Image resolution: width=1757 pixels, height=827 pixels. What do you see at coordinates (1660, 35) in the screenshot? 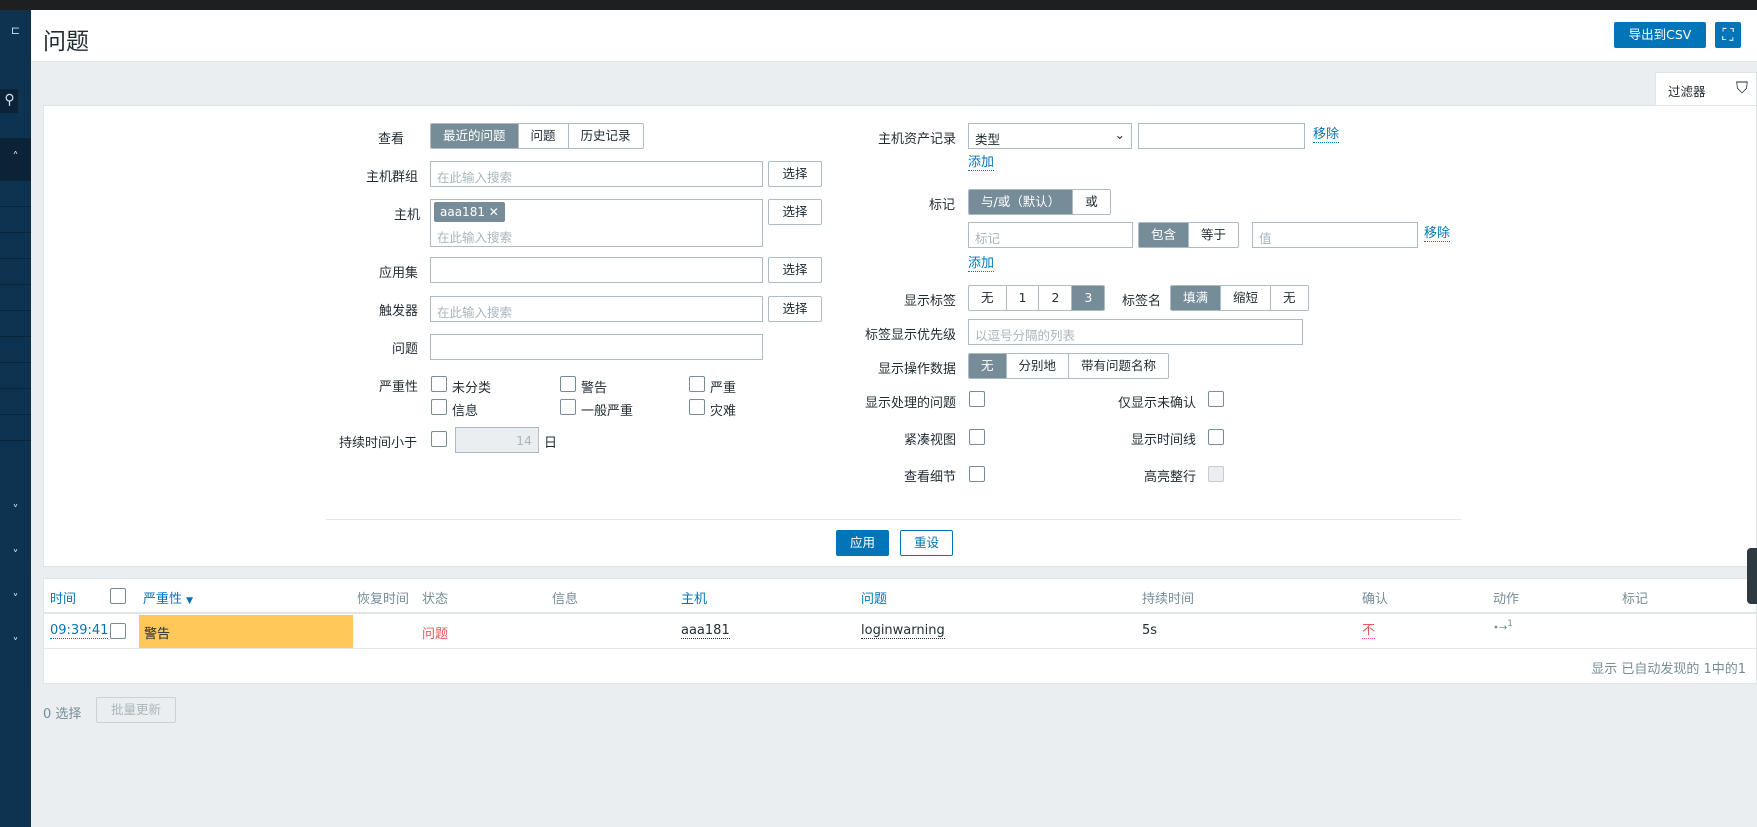
I see `export-csv-button: 导出到CSV` at bounding box center [1660, 35].